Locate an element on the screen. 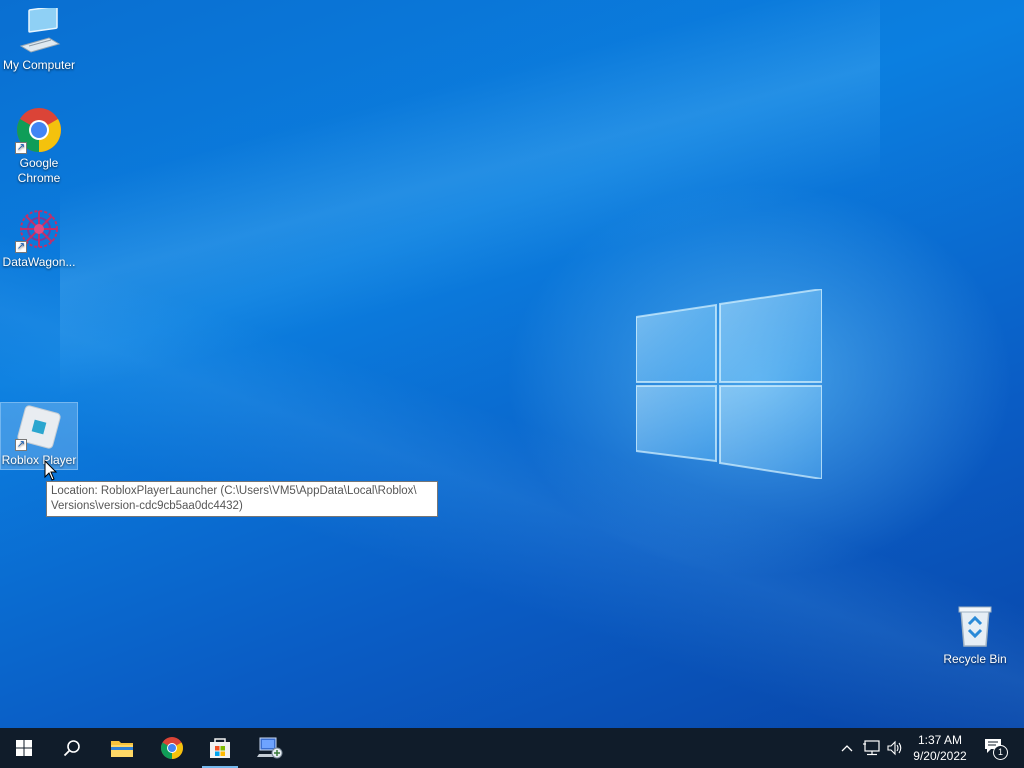  taskbar-file-explorer is located at coordinates (122, 748).